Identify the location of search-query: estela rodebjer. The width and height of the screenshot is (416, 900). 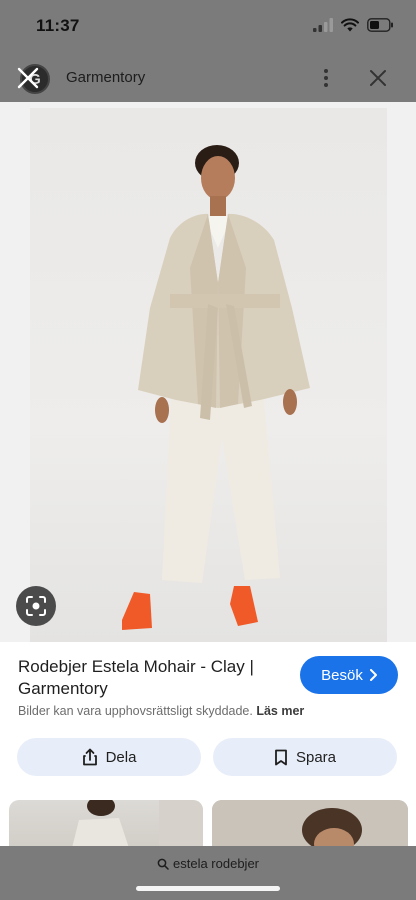
(216, 863).